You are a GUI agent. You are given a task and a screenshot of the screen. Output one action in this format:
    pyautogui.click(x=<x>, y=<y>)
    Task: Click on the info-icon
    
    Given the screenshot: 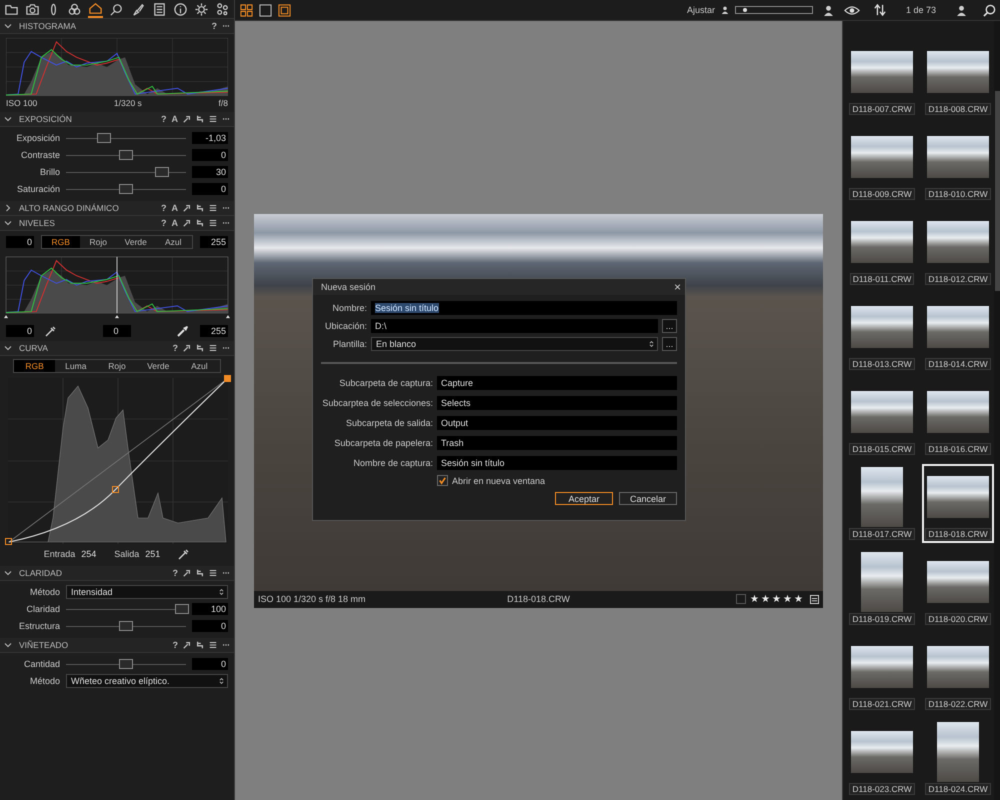 What is the action you would take?
    pyautogui.click(x=180, y=9)
    